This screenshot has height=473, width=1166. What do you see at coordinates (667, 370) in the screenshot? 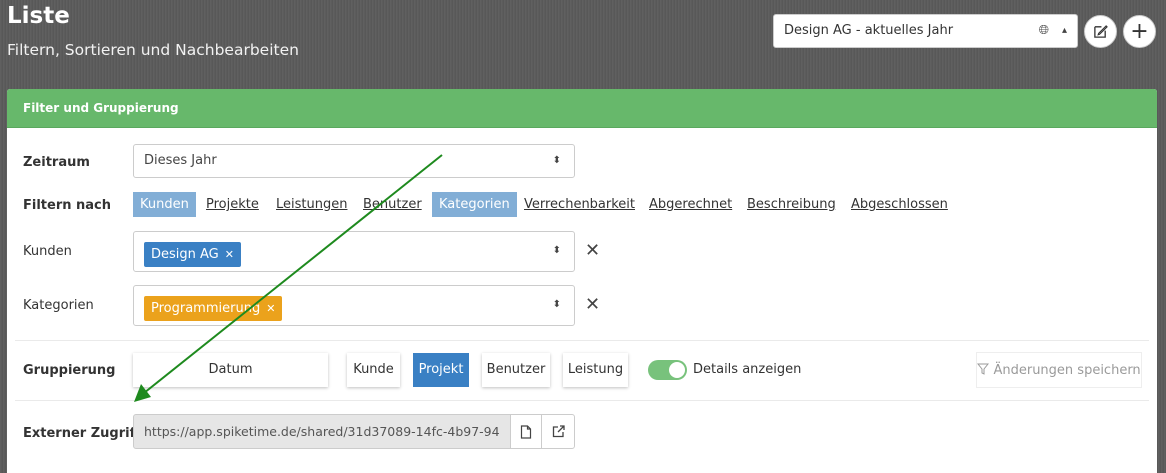
I see `details-toggle` at bounding box center [667, 370].